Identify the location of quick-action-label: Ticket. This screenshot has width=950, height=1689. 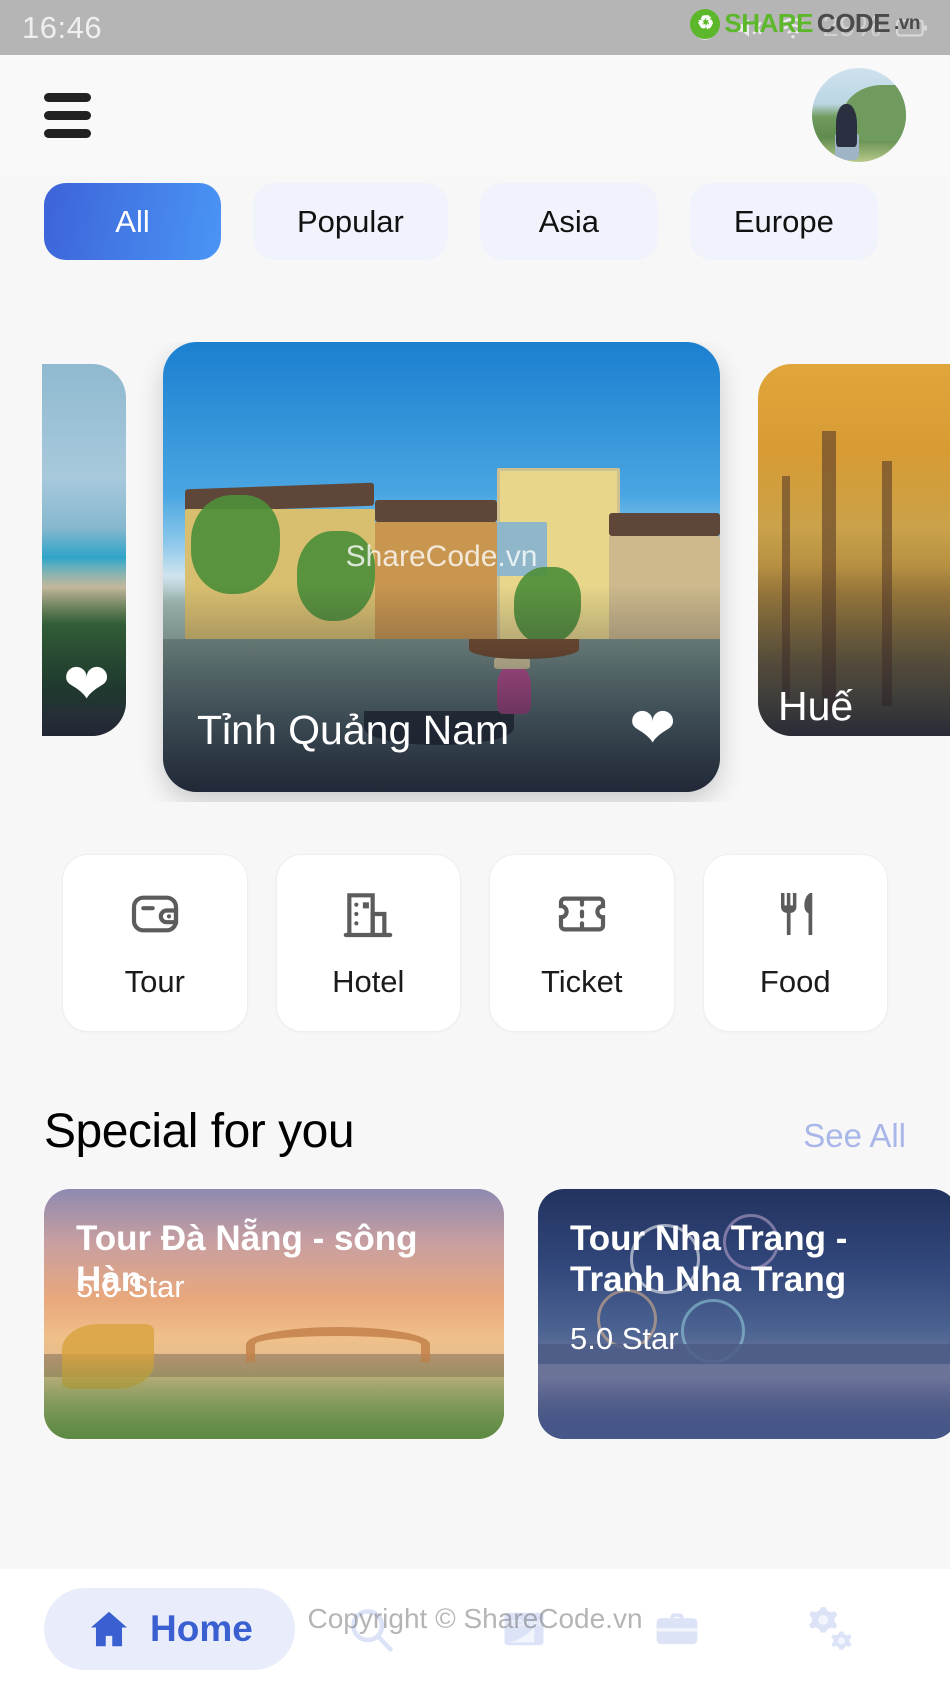
(581, 981).